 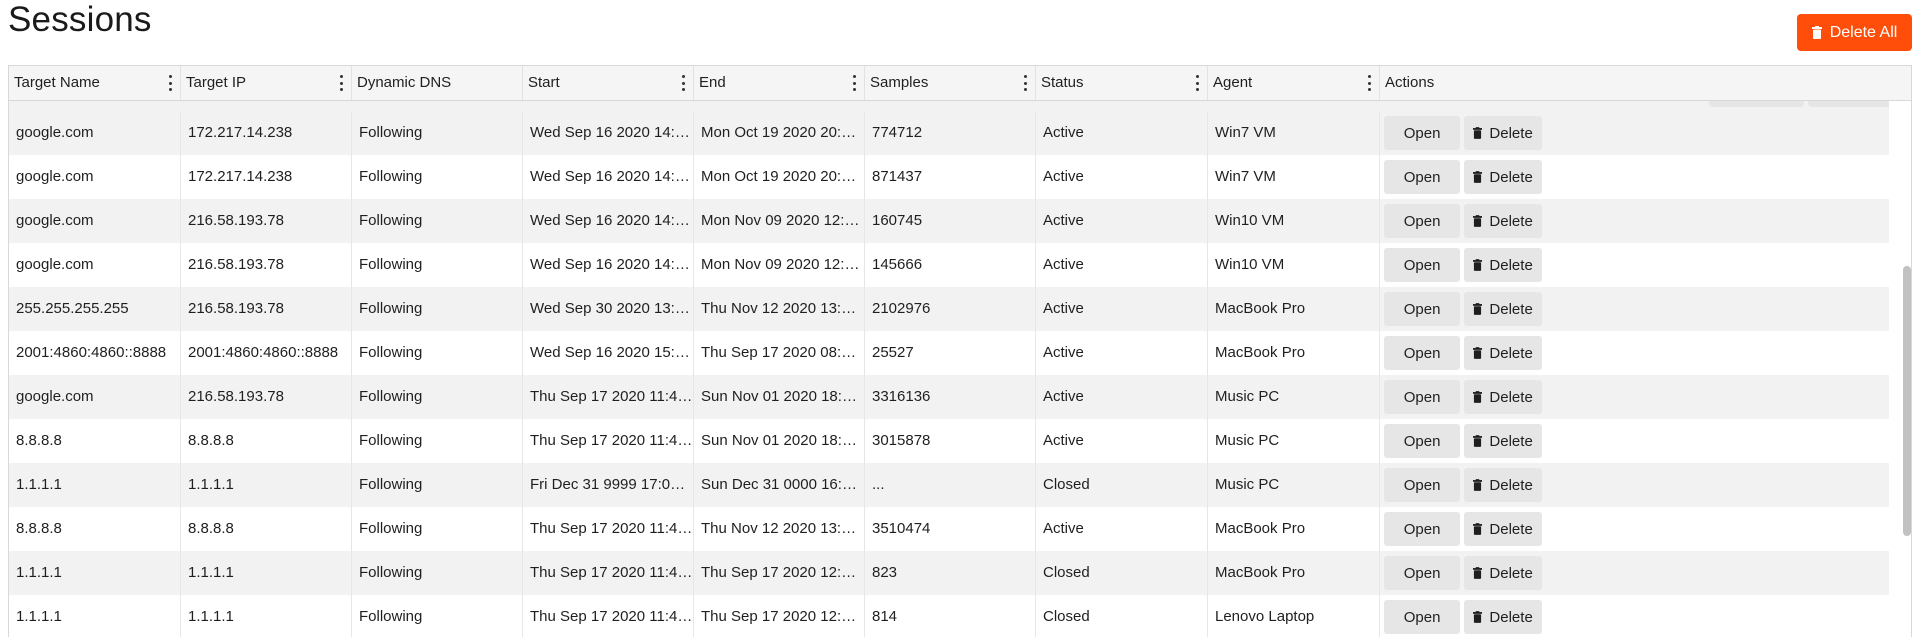 I want to click on column-header-dynamic-dns: Dynamic DNS, so click(x=437, y=83).